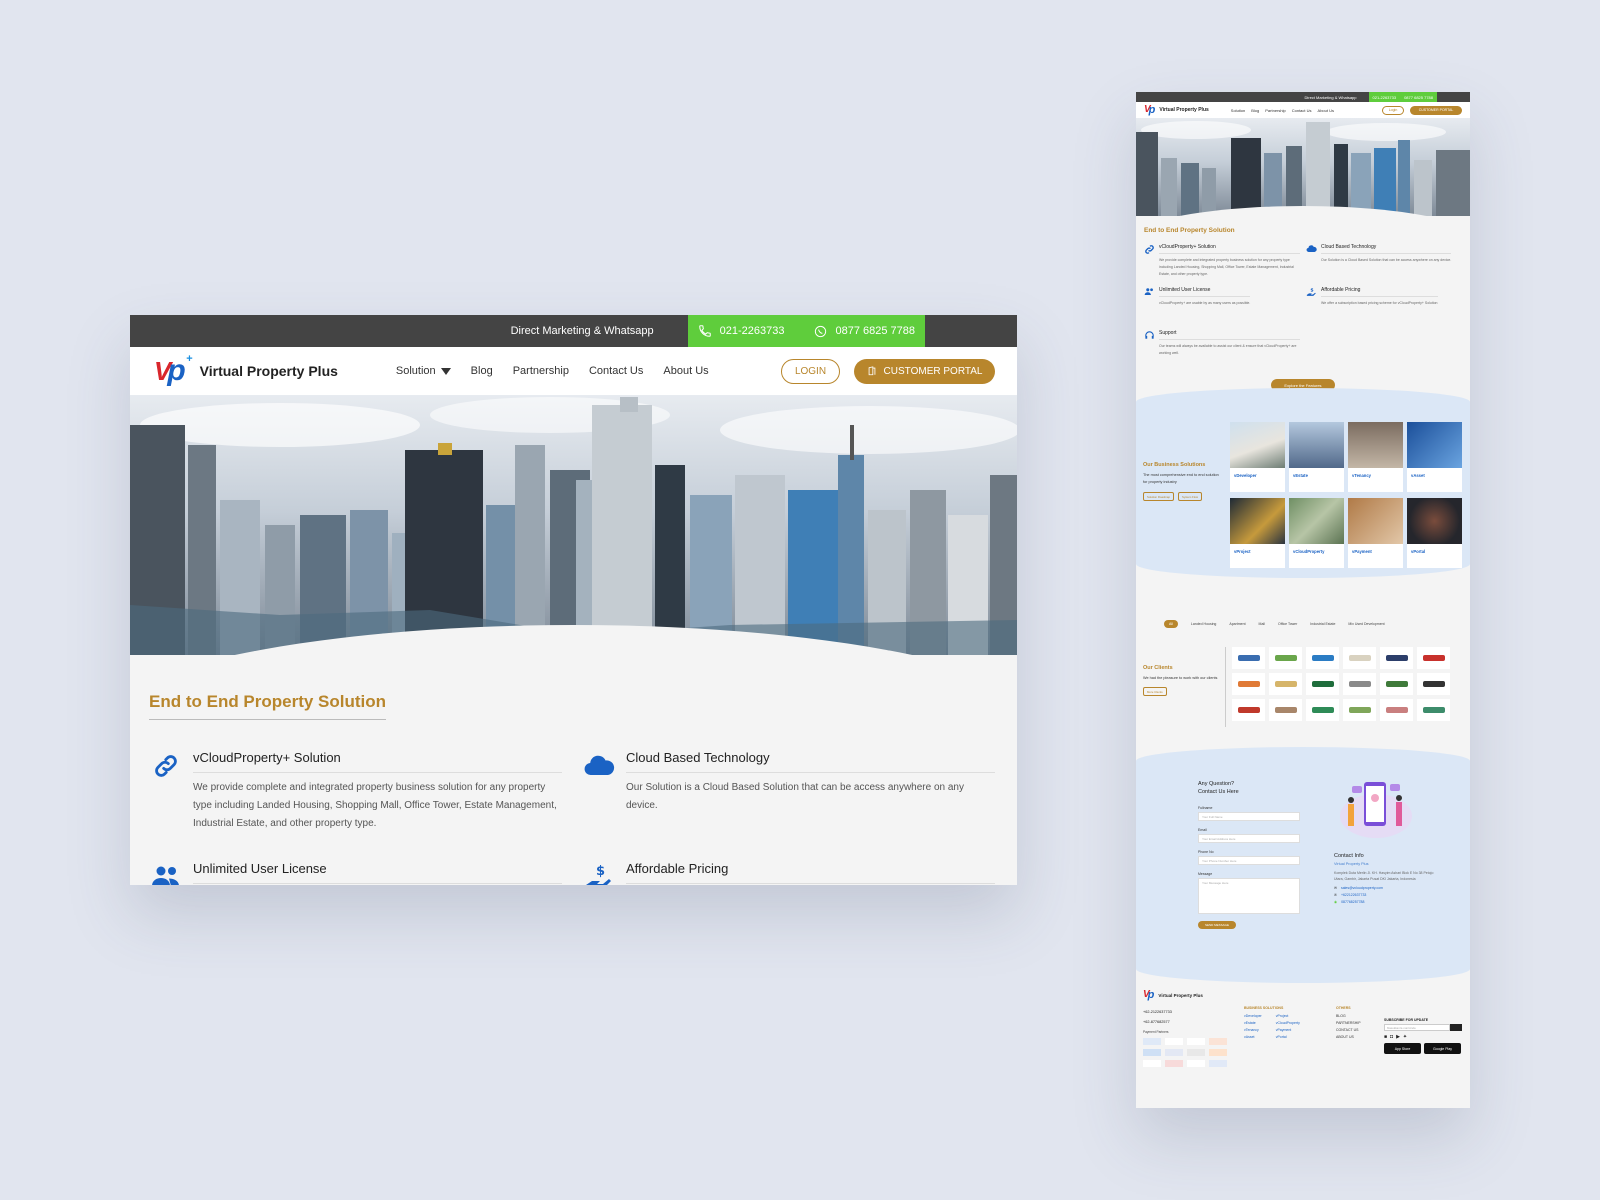  What do you see at coordinates (1158, 668) in the screenshot?
I see `clients-title: Our Clients` at bounding box center [1158, 668].